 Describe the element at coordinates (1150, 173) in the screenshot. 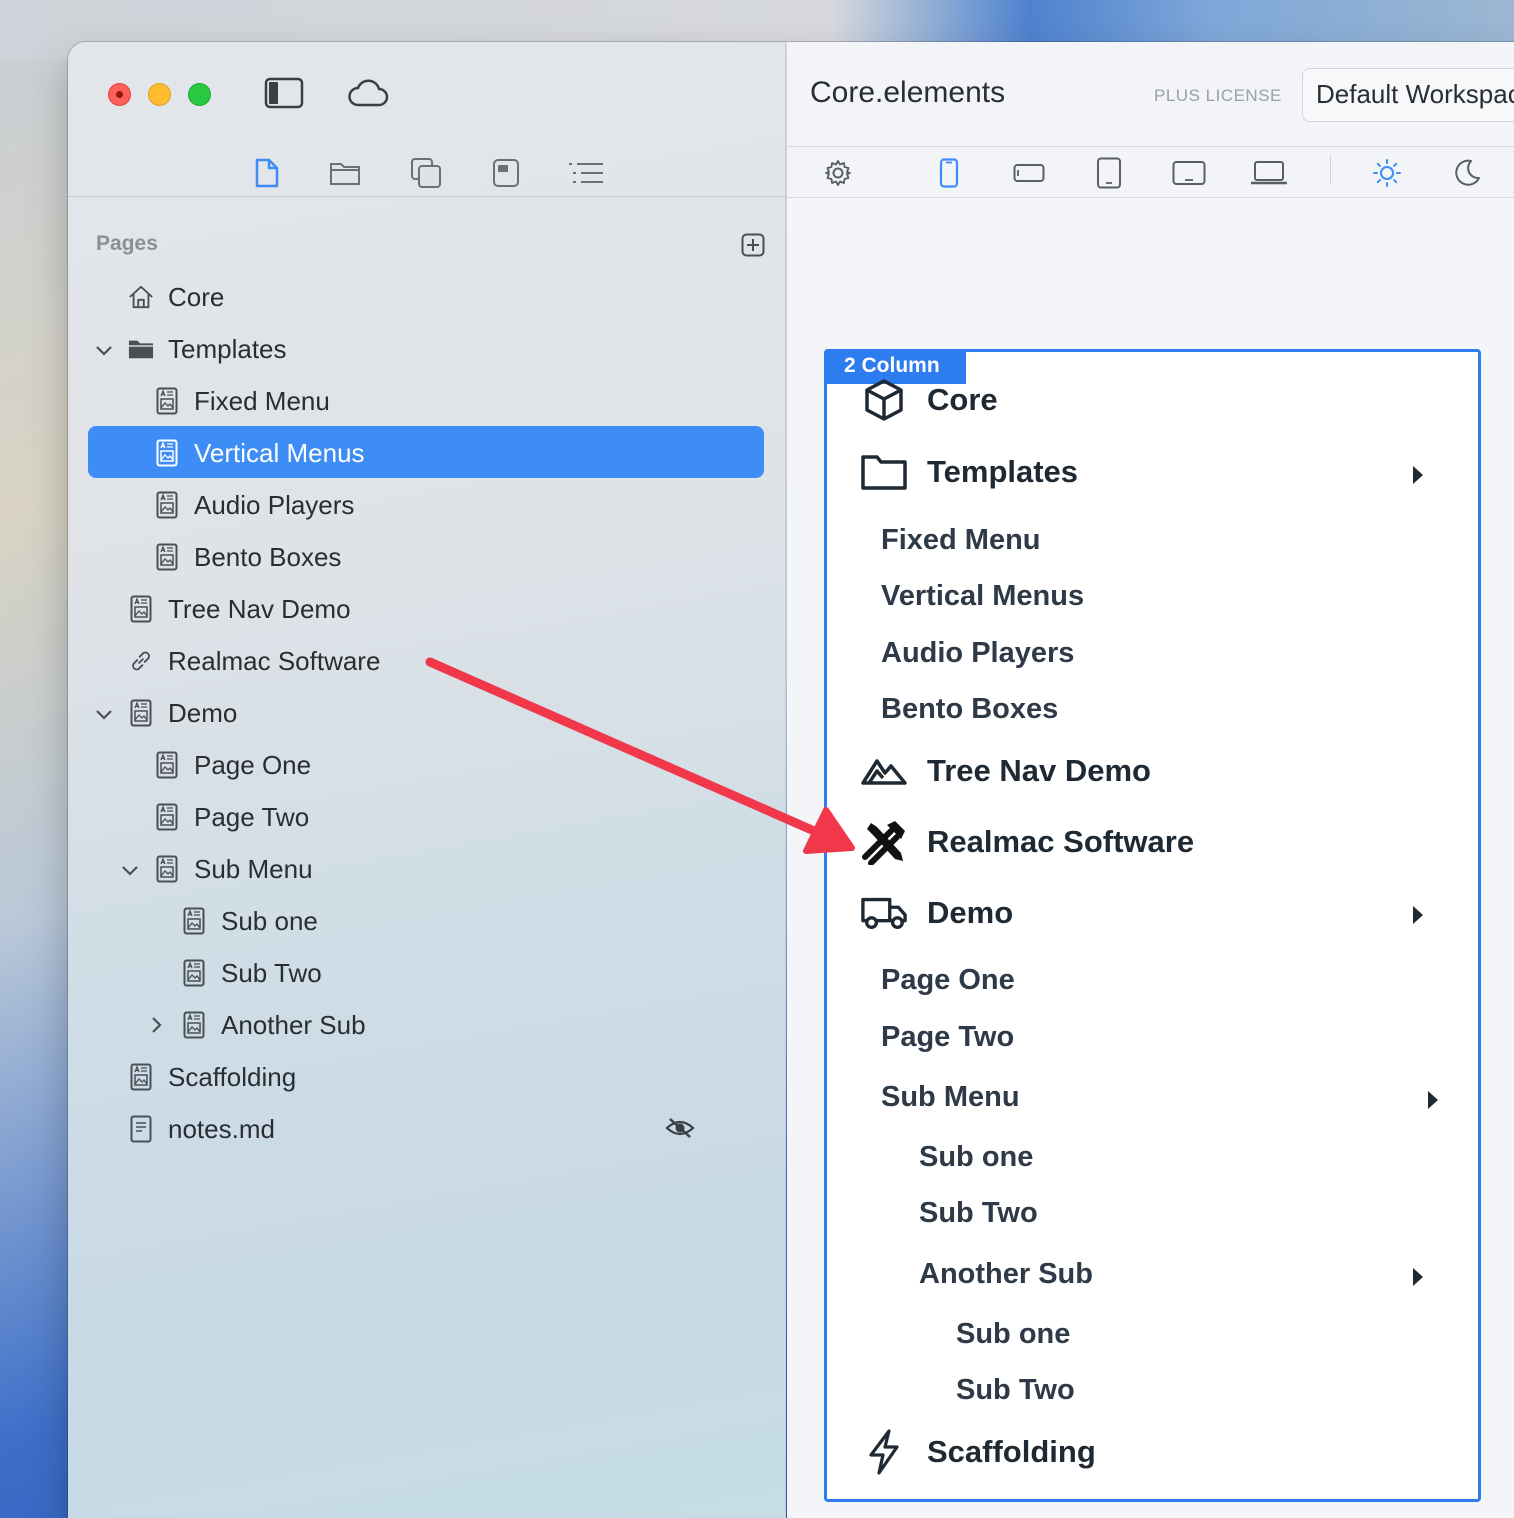

I see `device-toolbar` at that location.